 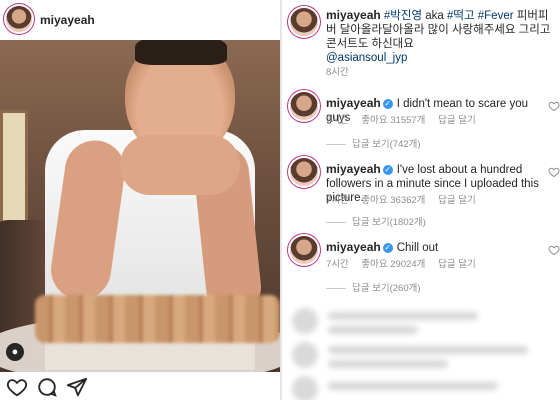 What do you see at coordinates (181, 52) in the screenshot?
I see `photo-hair` at bounding box center [181, 52].